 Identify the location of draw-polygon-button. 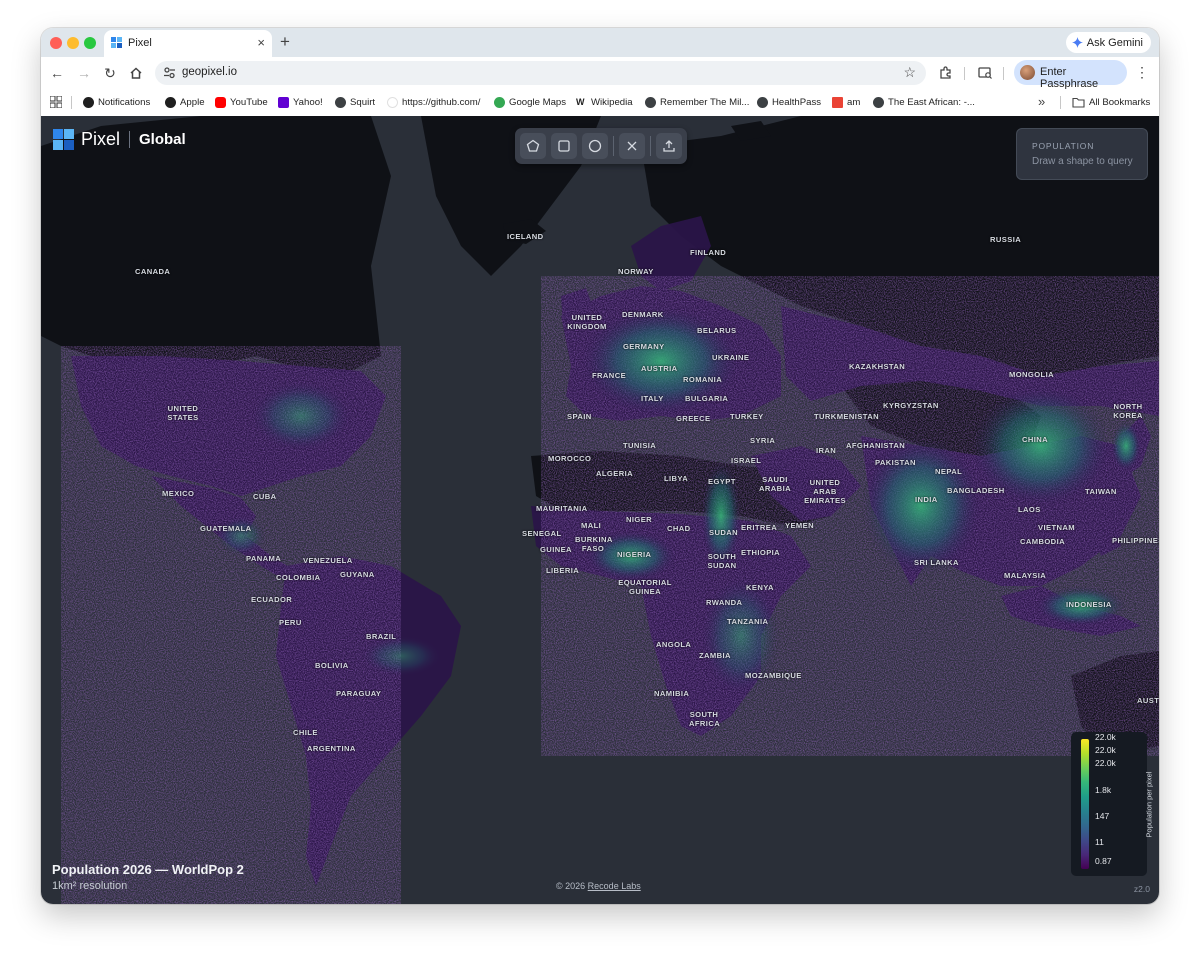
(533, 146).